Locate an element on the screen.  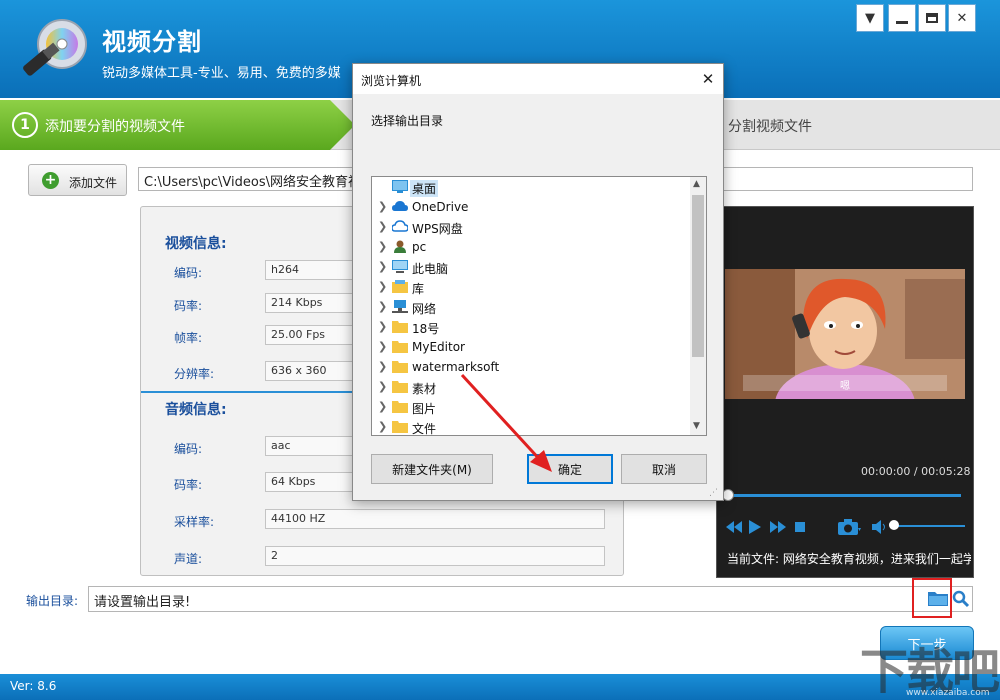
tree-item-folder: ❯ 素材 is located at coordinates (531, 387).